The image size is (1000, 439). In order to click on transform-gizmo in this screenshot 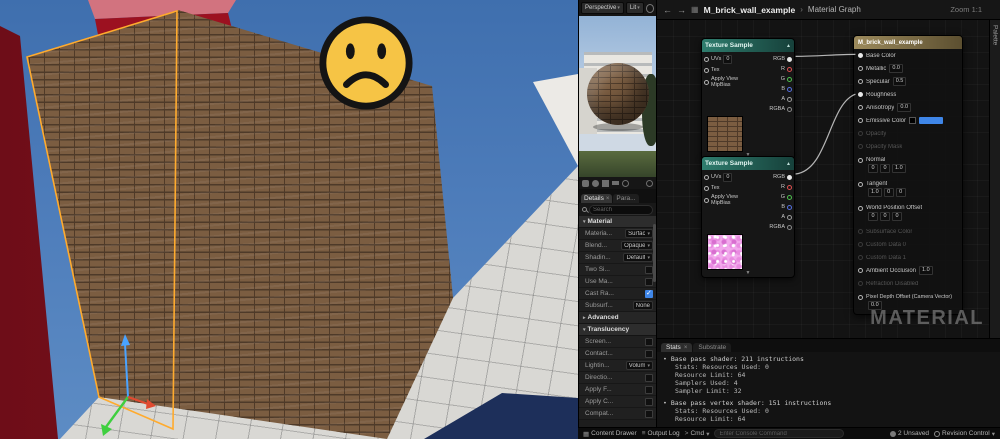, I will do `click(128, 385)`.